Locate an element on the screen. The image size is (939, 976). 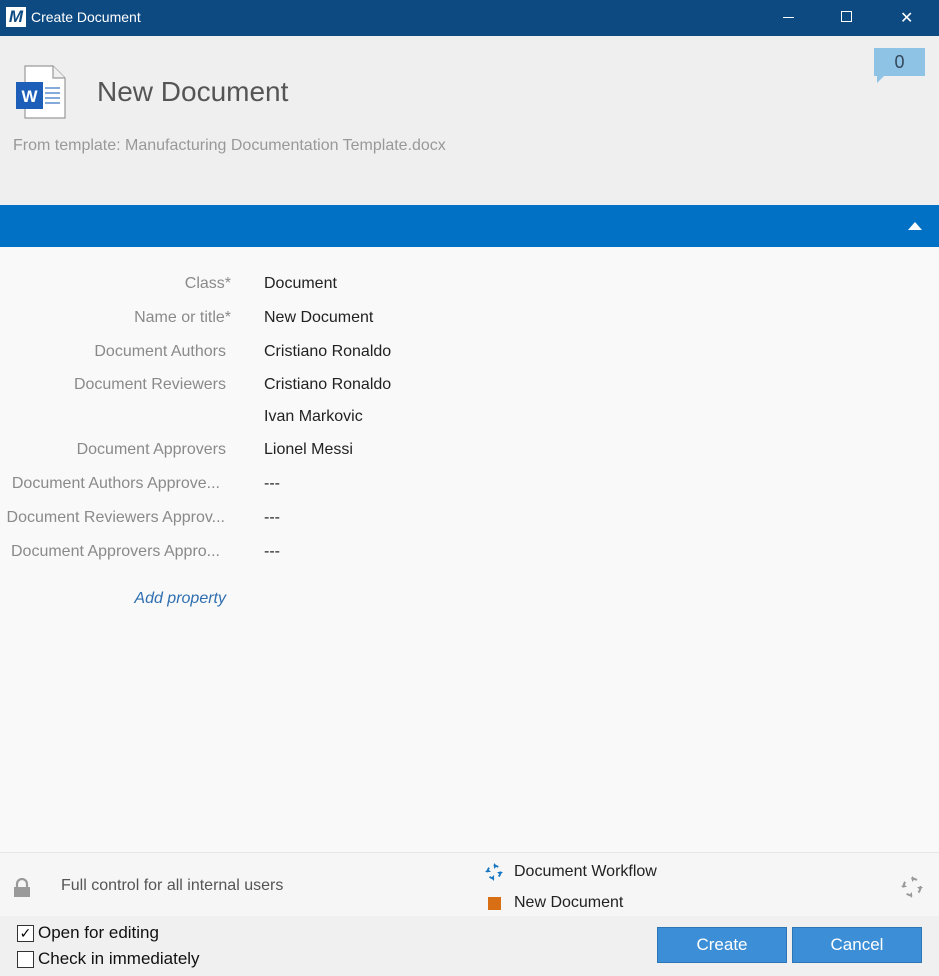
property-value-approvers: Lionel Messi is located at coordinates (308, 450).